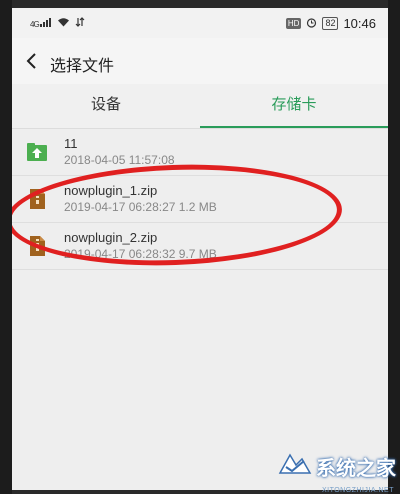 The width and height of the screenshot is (400, 494). I want to click on file-name: 11, so click(71, 143).